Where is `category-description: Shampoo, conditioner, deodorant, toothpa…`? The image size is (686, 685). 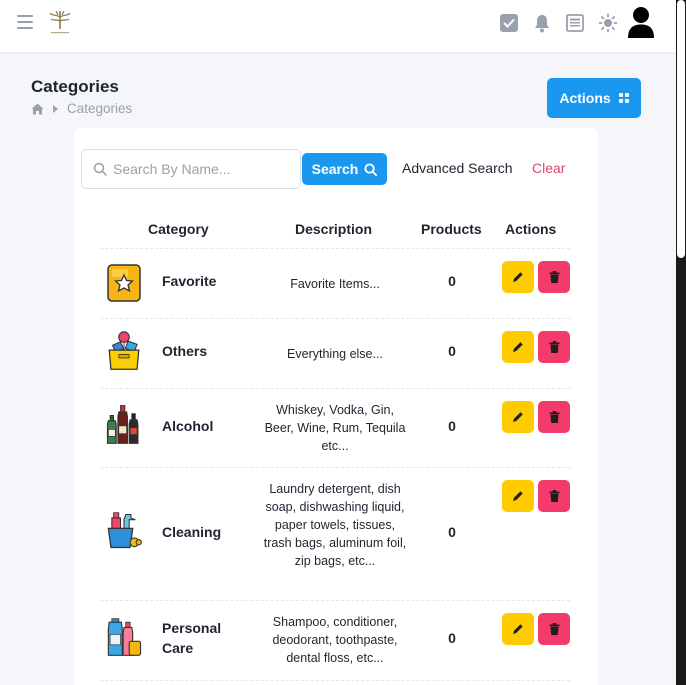 category-description: Shampoo, conditioner, deodorant, toothpa… is located at coordinates (335, 640).